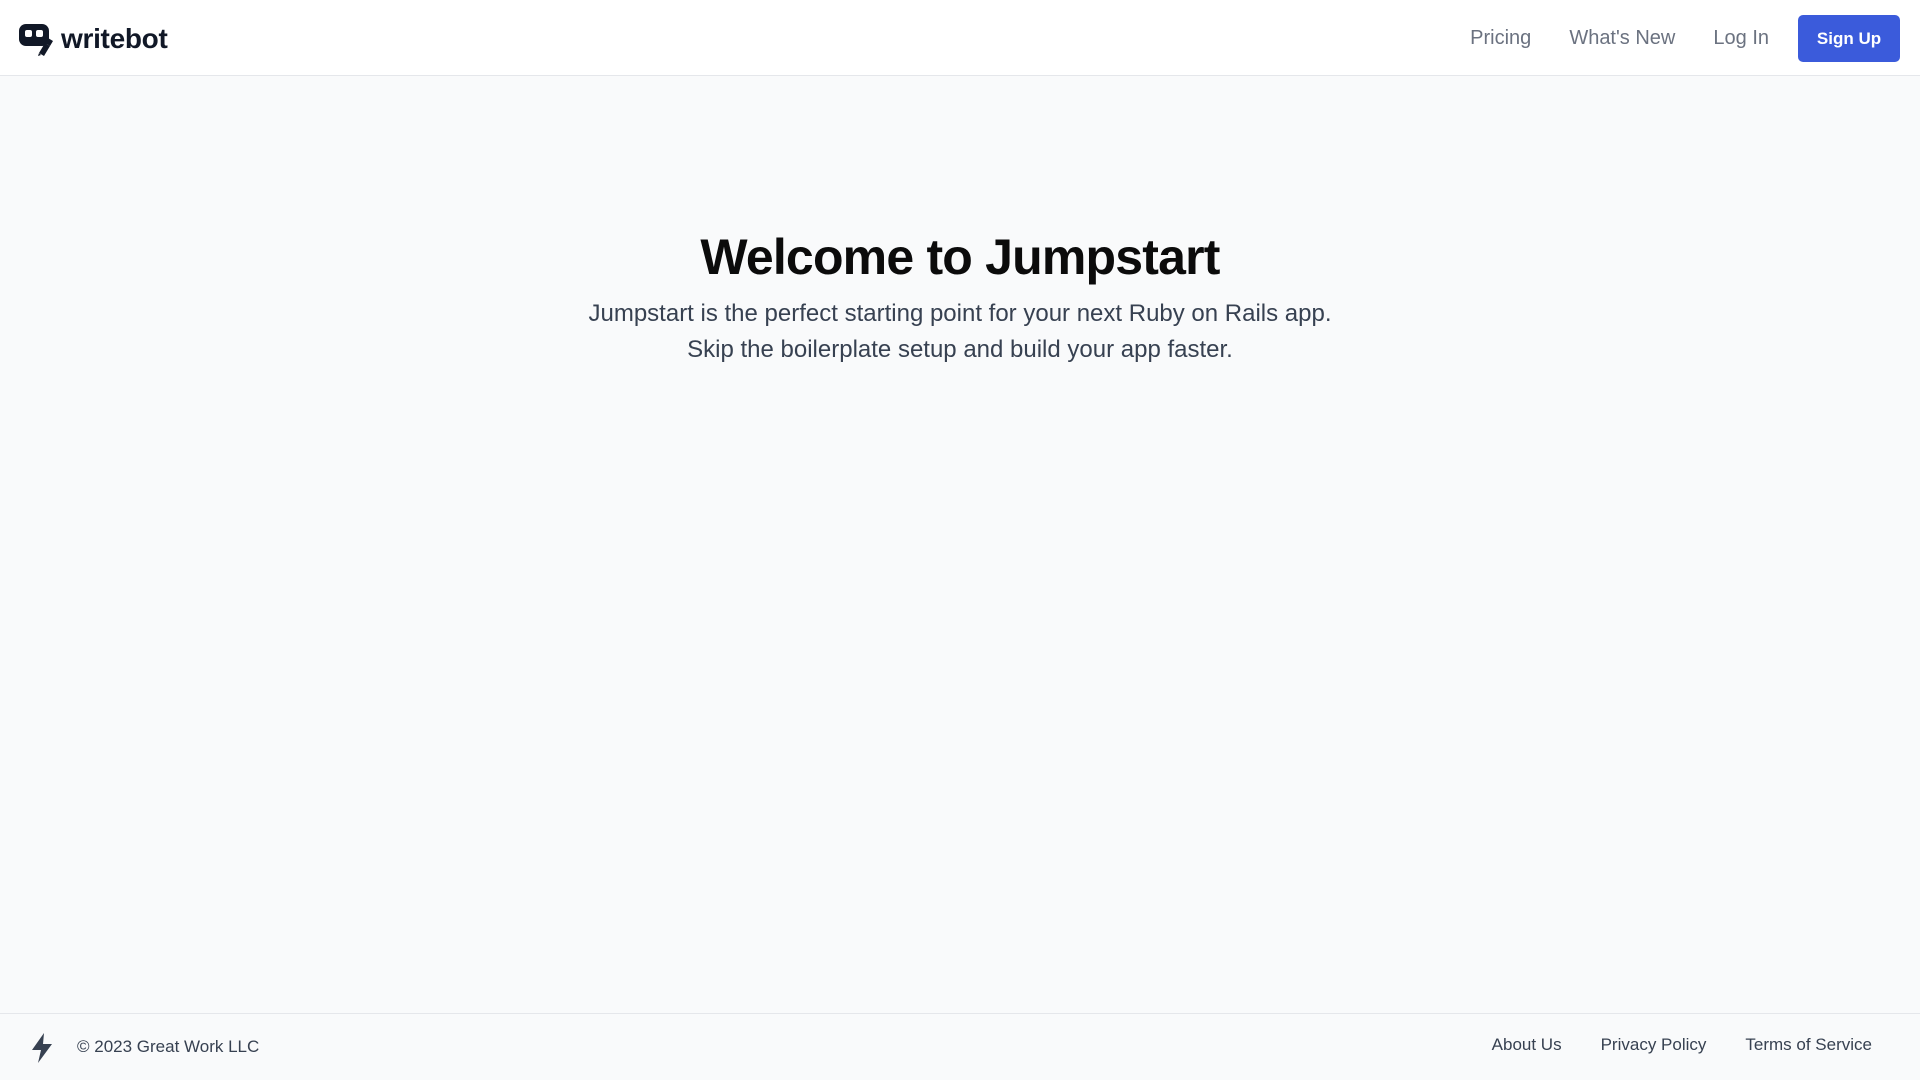 This screenshot has width=1920, height=1080. I want to click on sign-up-button: Sign Up, so click(1849, 38).